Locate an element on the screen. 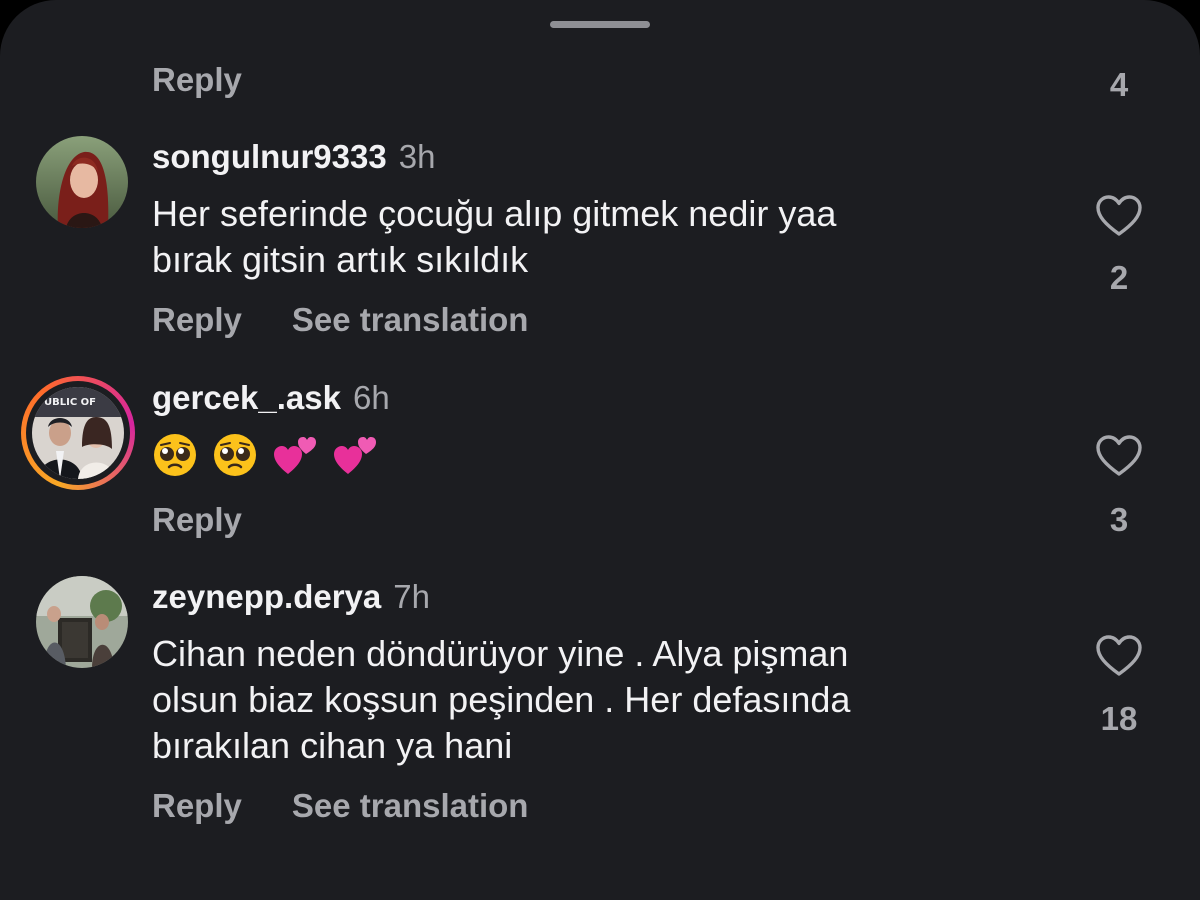  story-ring: UBLIC OF is located at coordinates (78, 433).